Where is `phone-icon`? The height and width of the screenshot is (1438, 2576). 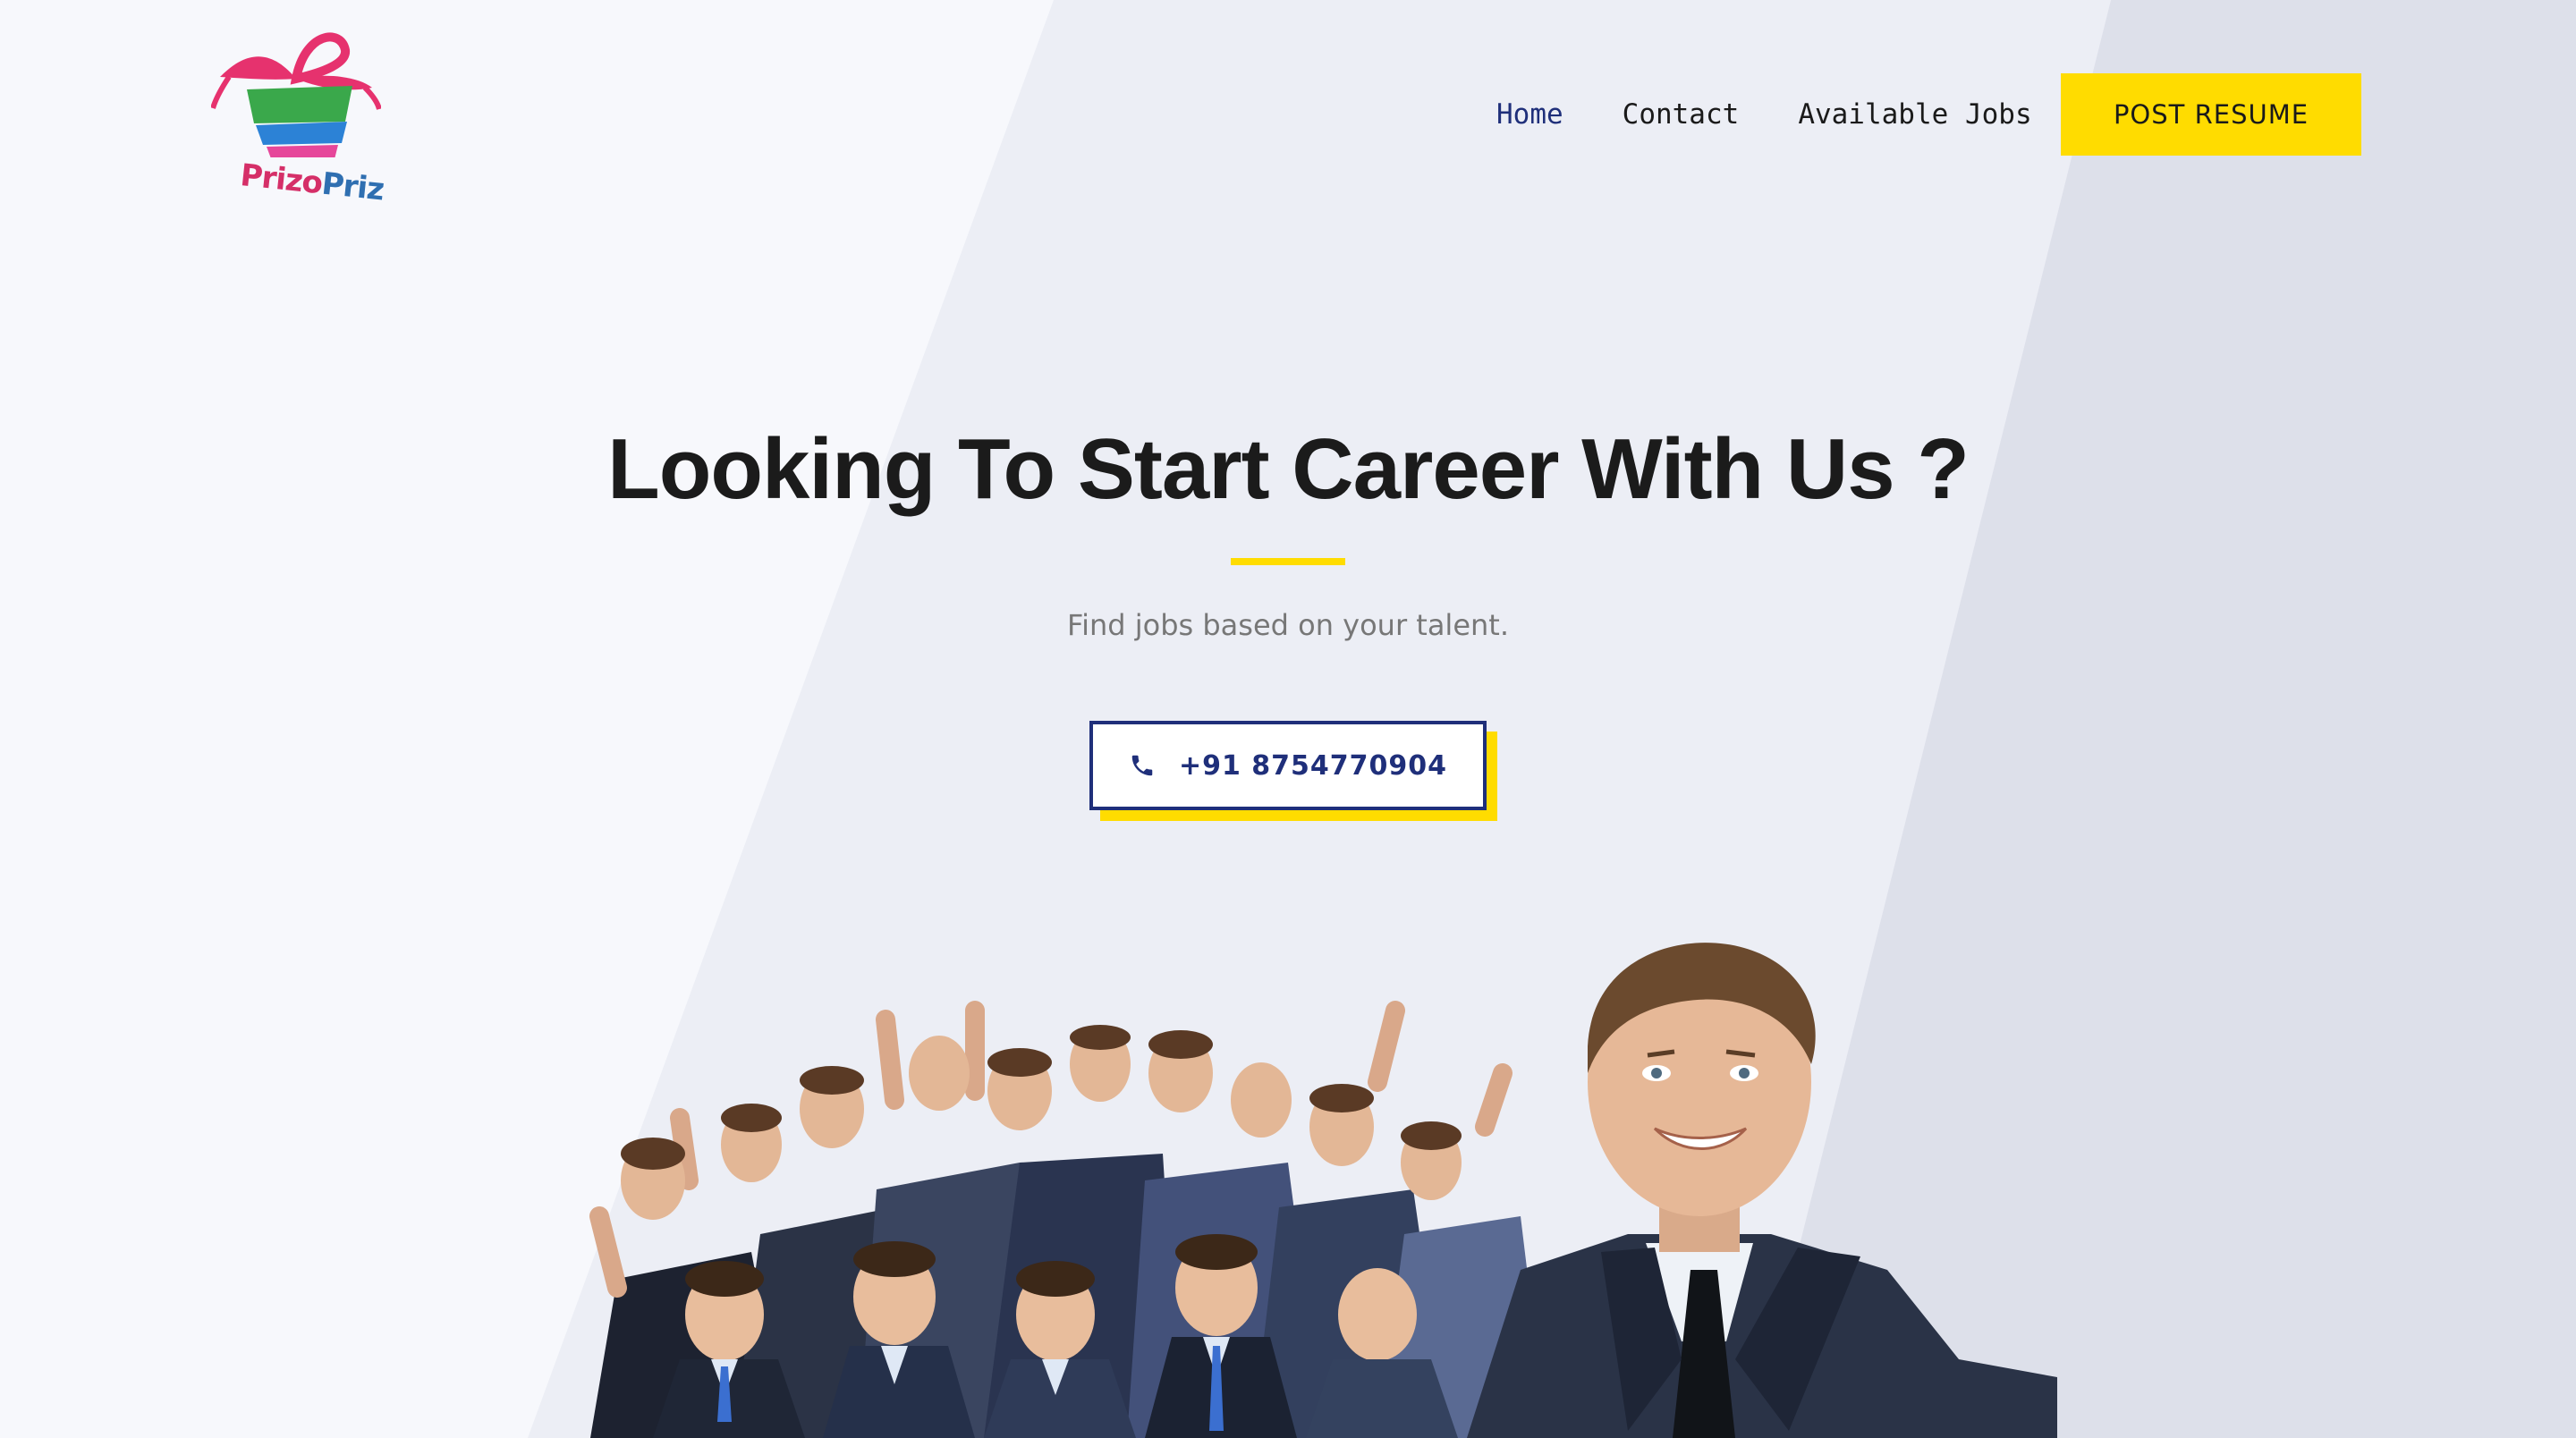
phone-icon is located at coordinates (1142, 765).